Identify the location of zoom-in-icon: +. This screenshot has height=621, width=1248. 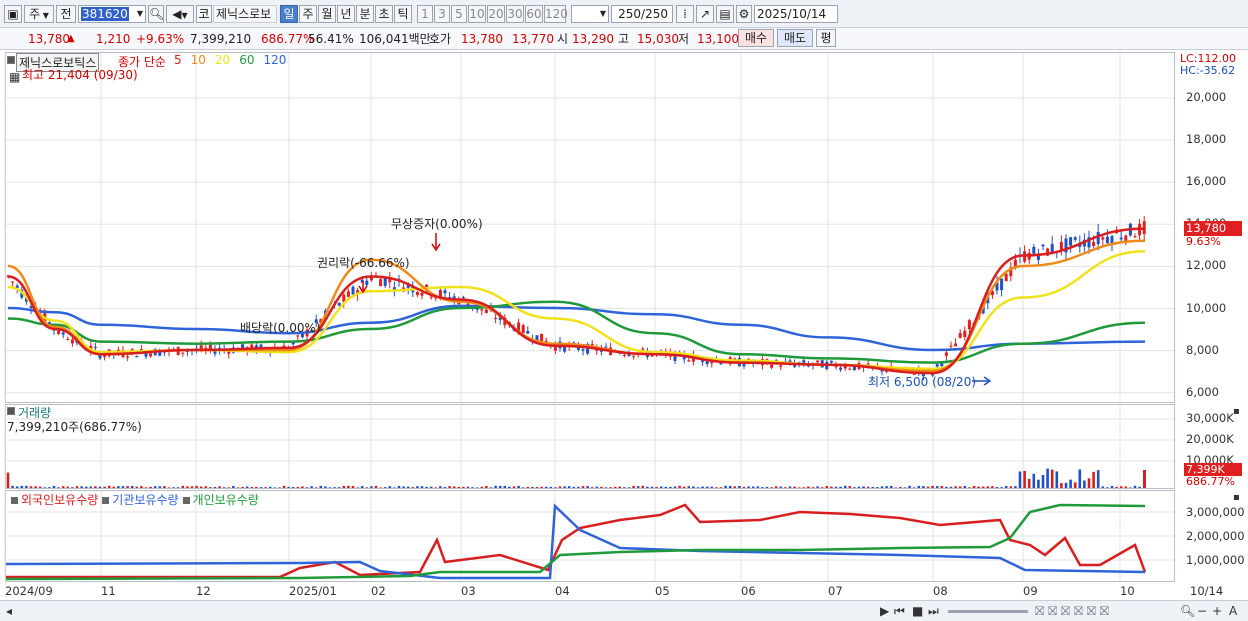
(1217, 611).